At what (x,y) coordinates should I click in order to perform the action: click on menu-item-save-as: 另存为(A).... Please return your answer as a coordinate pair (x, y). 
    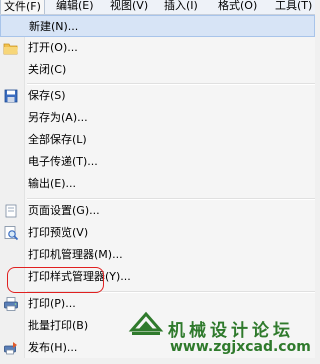
    Looking at the image, I should click on (157, 118).